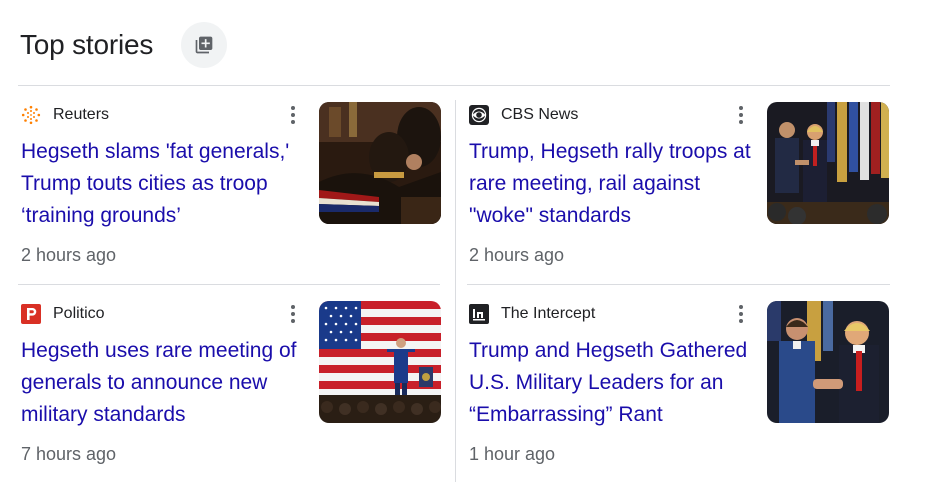 The width and height of the screenshot is (932, 486). I want to click on add-to-collection-button, so click(204, 45).